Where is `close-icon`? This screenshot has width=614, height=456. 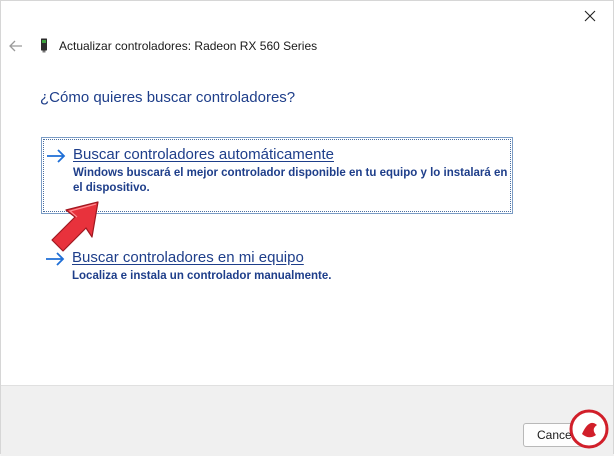
close-icon is located at coordinates (590, 16).